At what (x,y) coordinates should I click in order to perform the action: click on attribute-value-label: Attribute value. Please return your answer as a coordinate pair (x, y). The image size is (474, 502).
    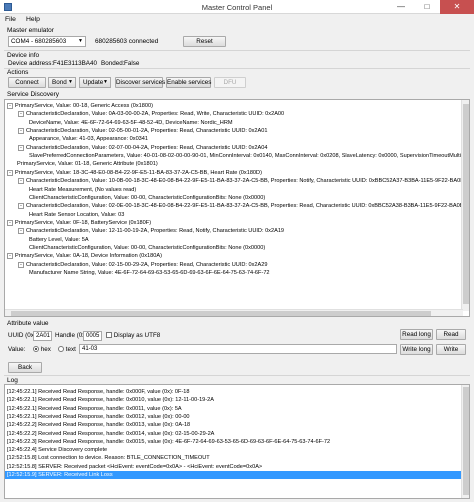
    Looking at the image, I should click on (28, 323).